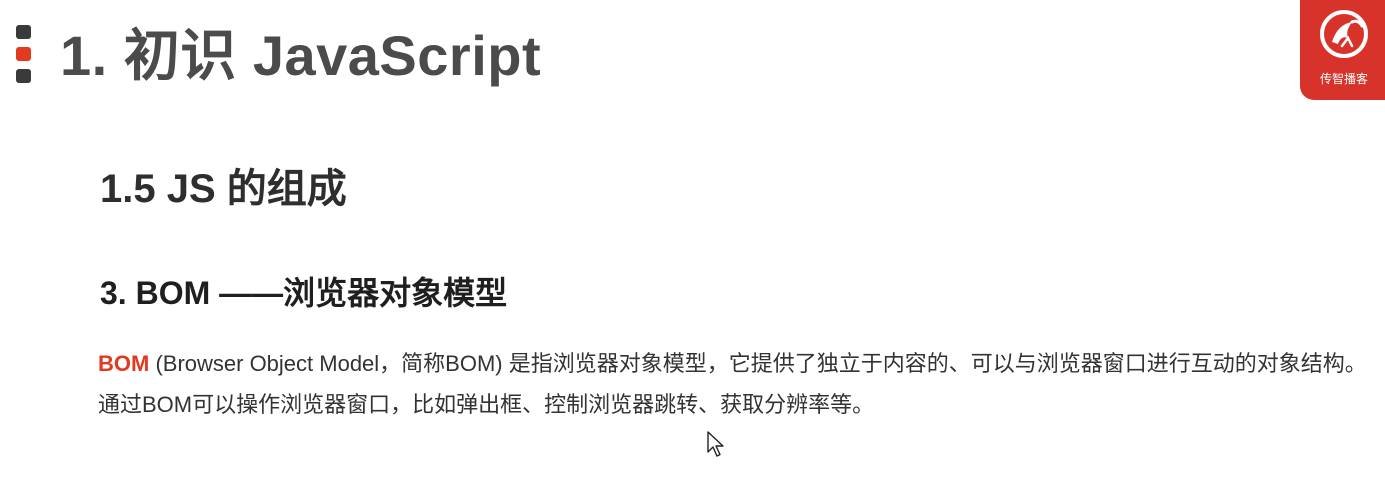  I want to click on brand-logo: 传智播客, so click(1342, 50).